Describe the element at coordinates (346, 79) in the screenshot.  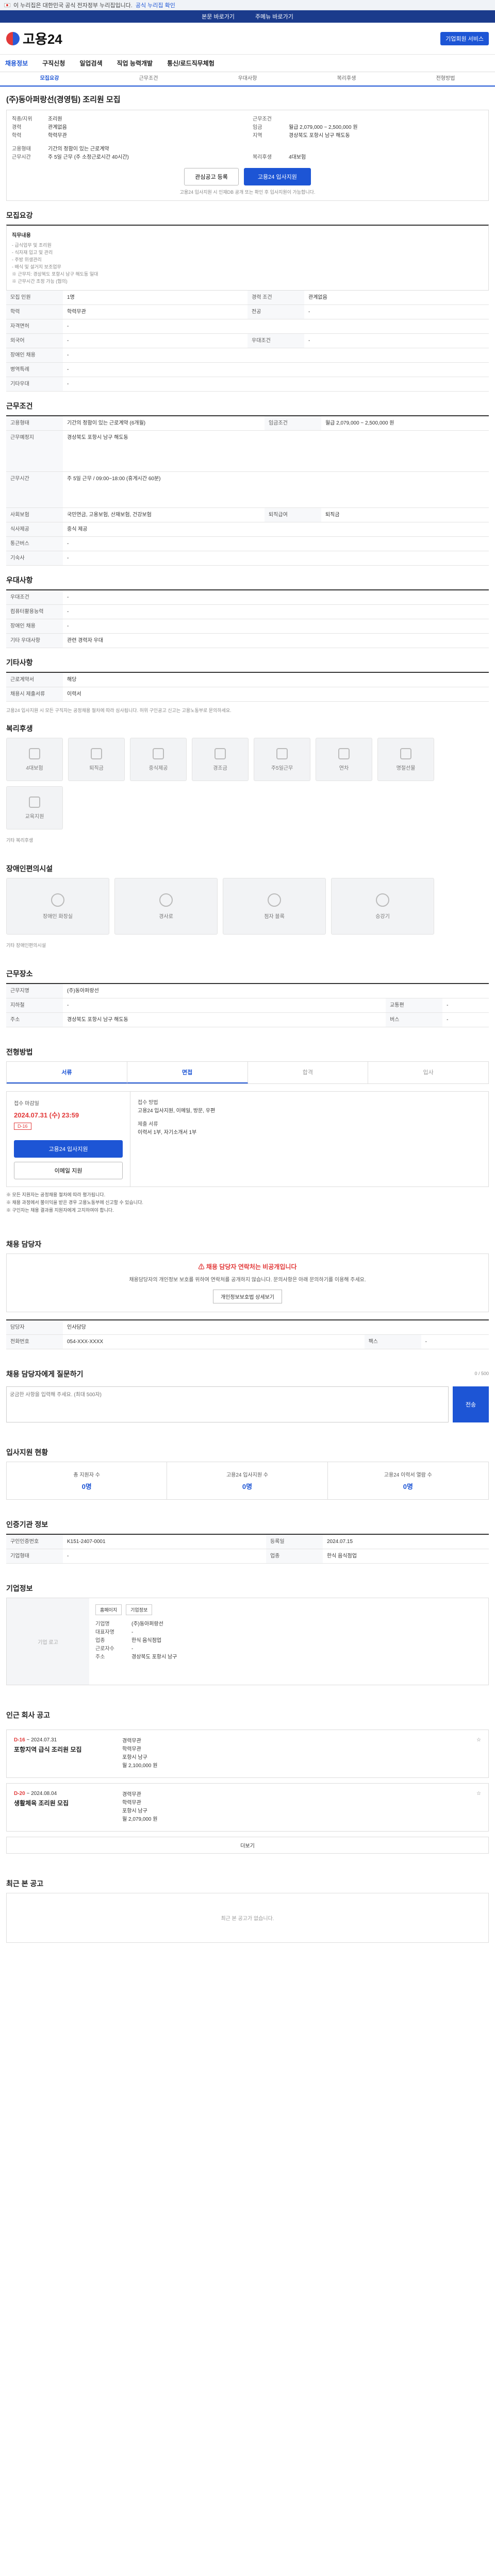
I see `tab-welfare: 복리후생` at that location.